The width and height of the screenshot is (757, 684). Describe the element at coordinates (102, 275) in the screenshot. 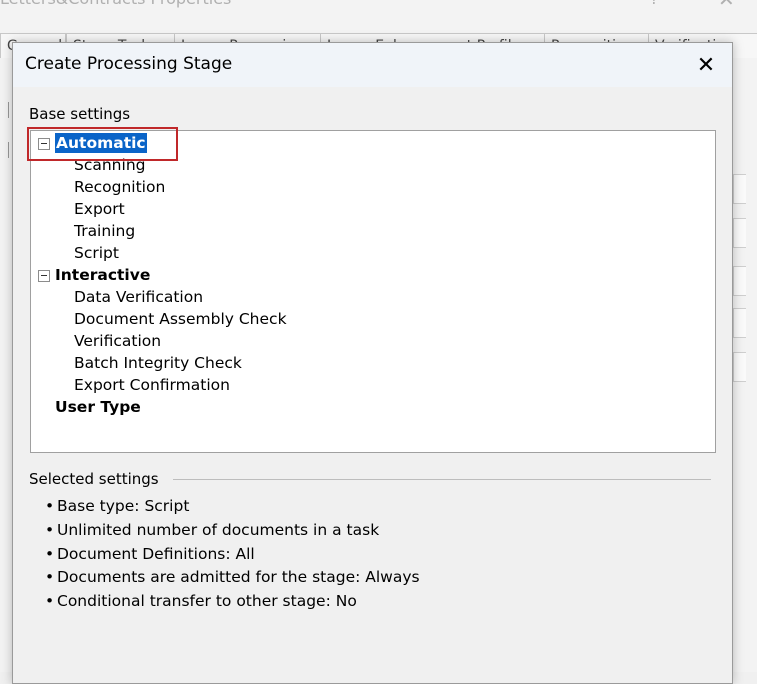

I see `tree-node-interactive: Interactive` at that location.